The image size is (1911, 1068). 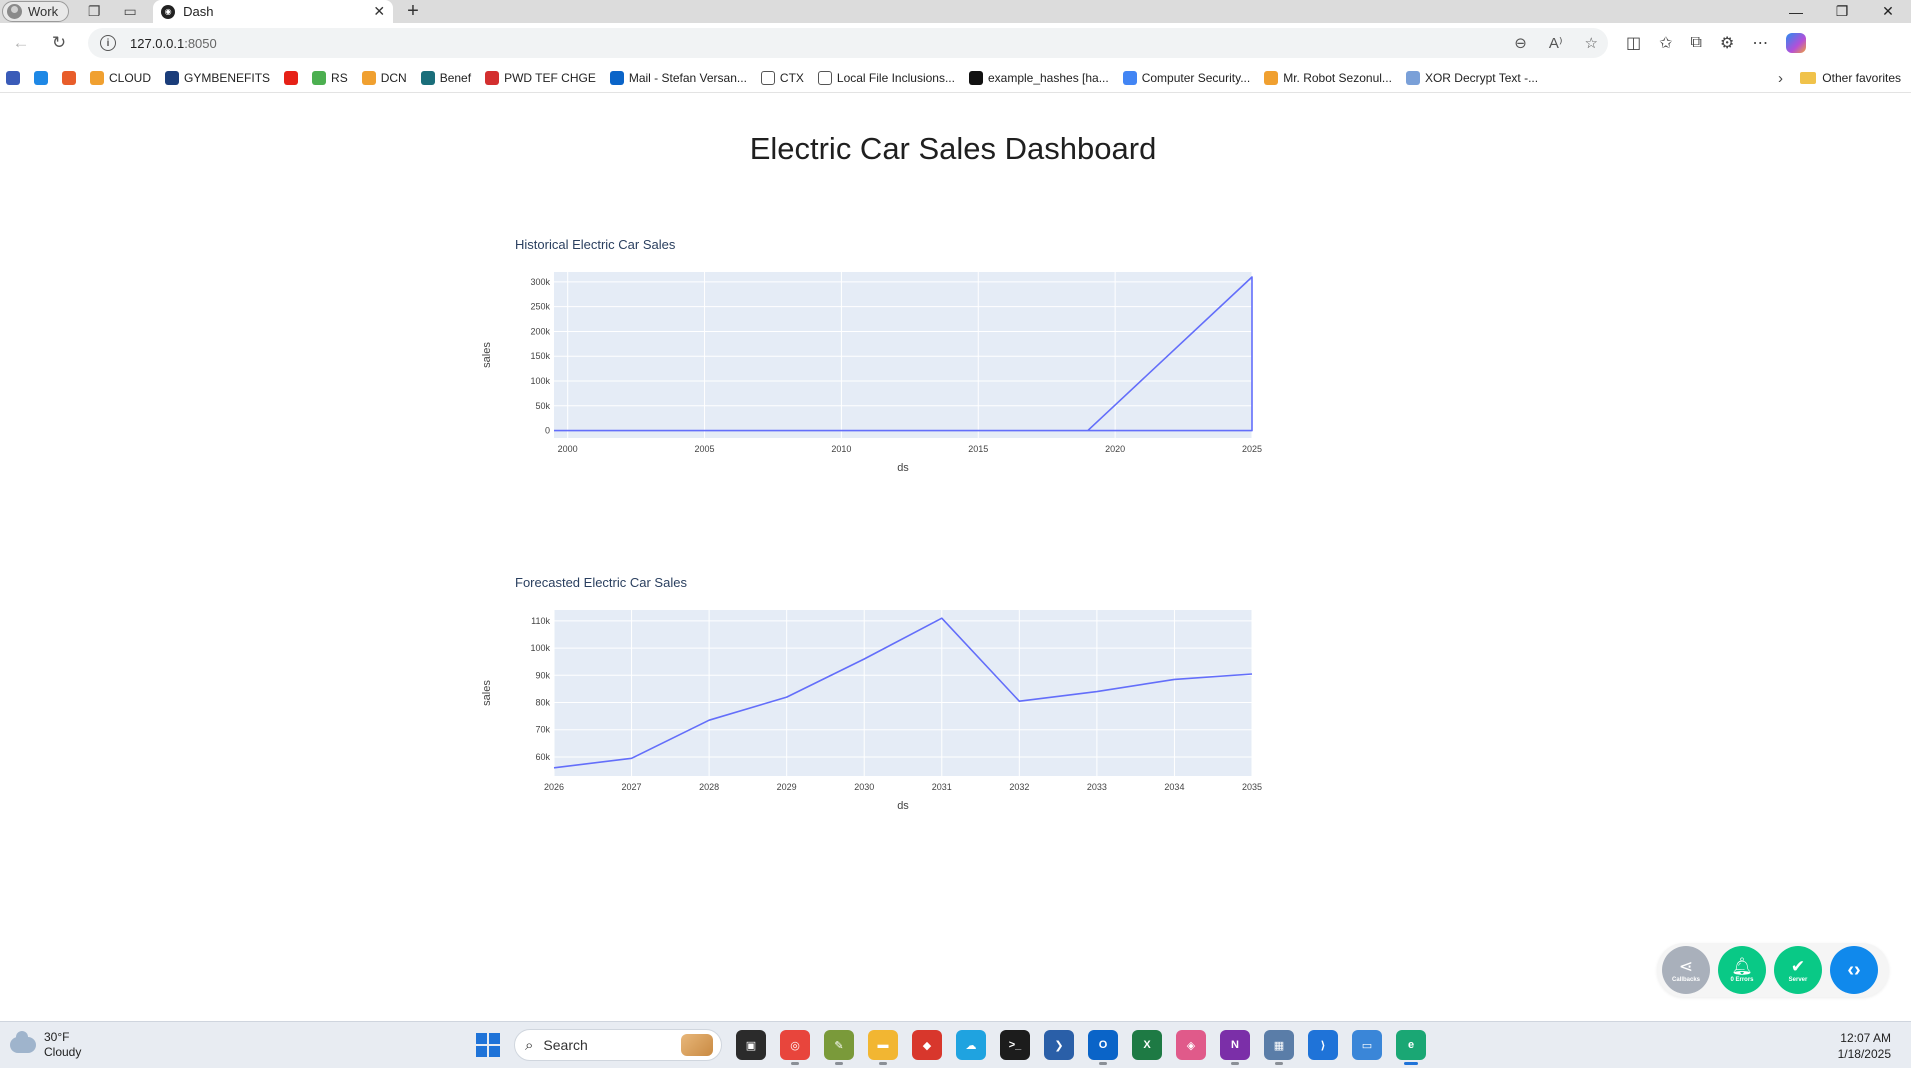 I want to click on x-tick-label: 2010, so click(x=841, y=449).